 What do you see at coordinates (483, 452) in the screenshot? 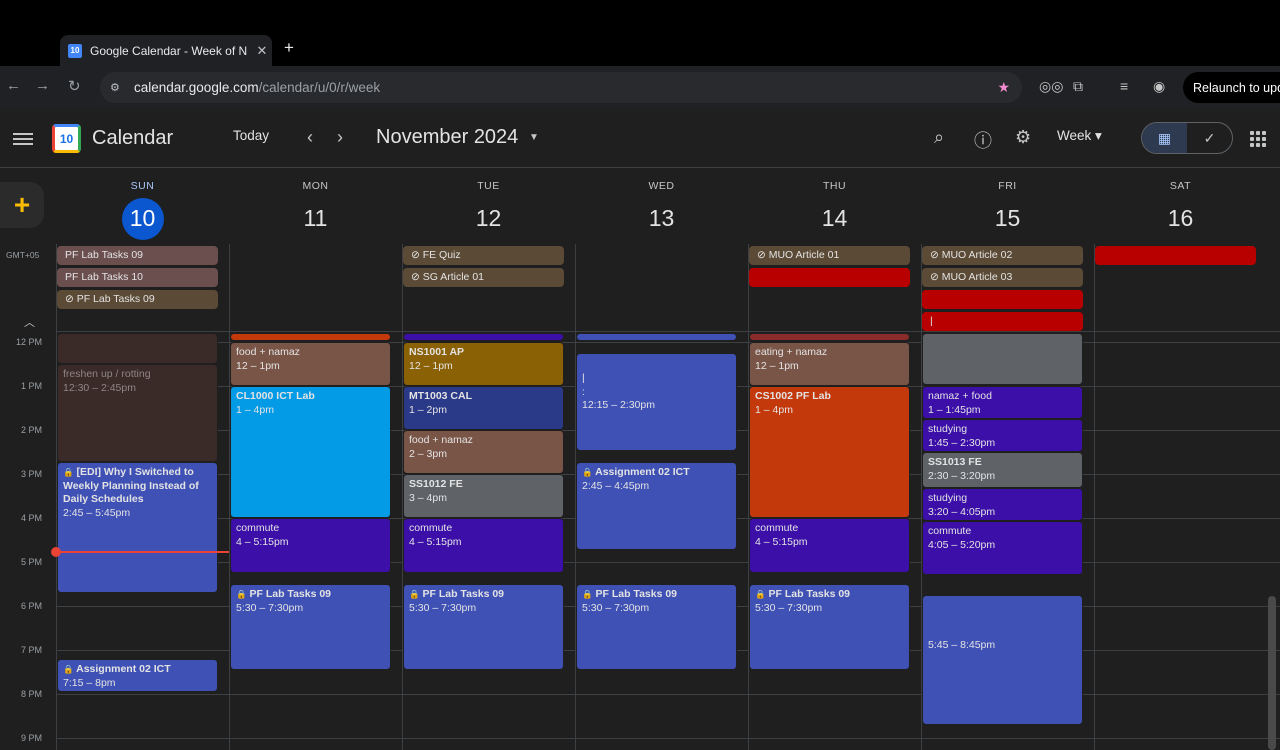
I see `calendar-event: food + namaz 2 – 3pm` at bounding box center [483, 452].